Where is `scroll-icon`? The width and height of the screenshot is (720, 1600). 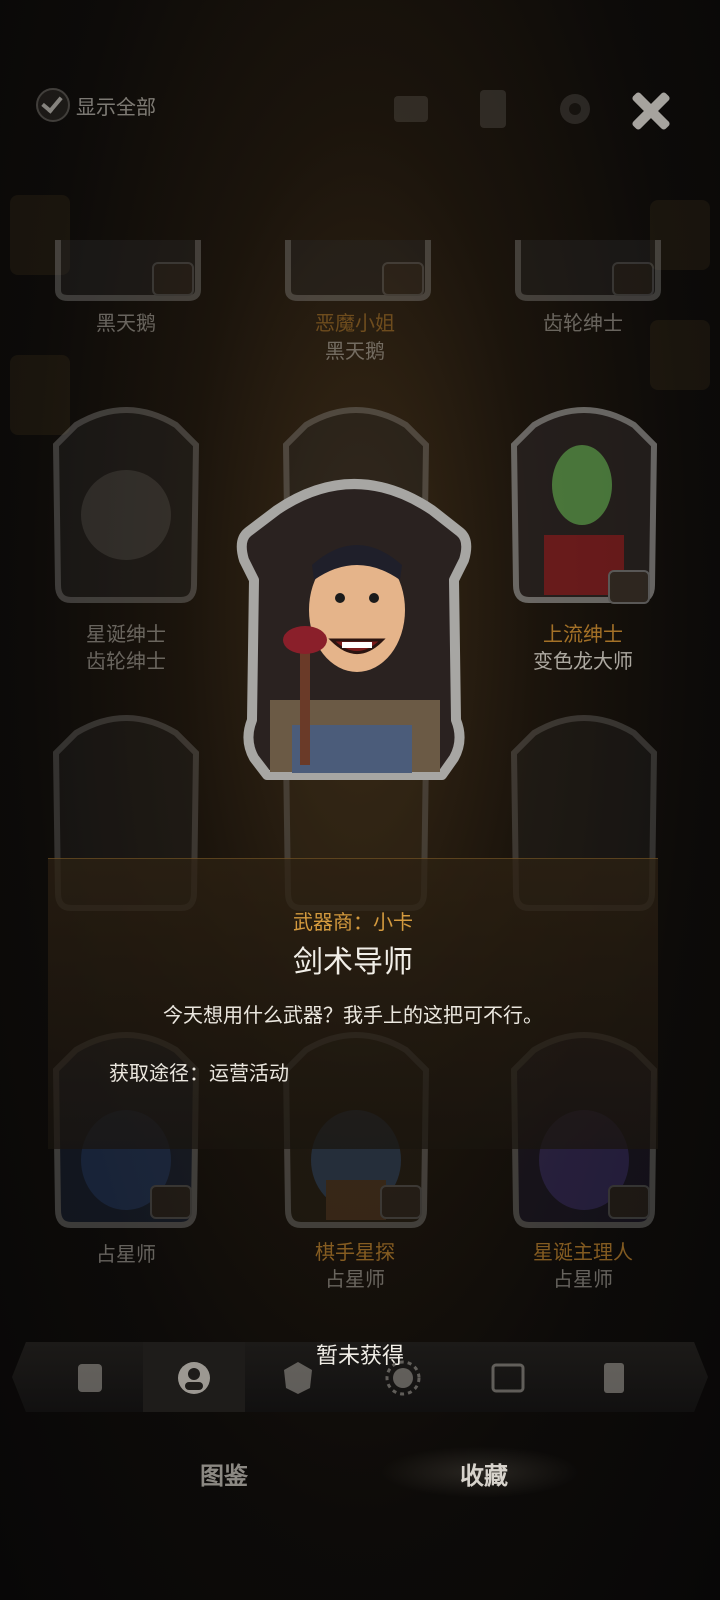
scroll-icon is located at coordinates (493, 109).